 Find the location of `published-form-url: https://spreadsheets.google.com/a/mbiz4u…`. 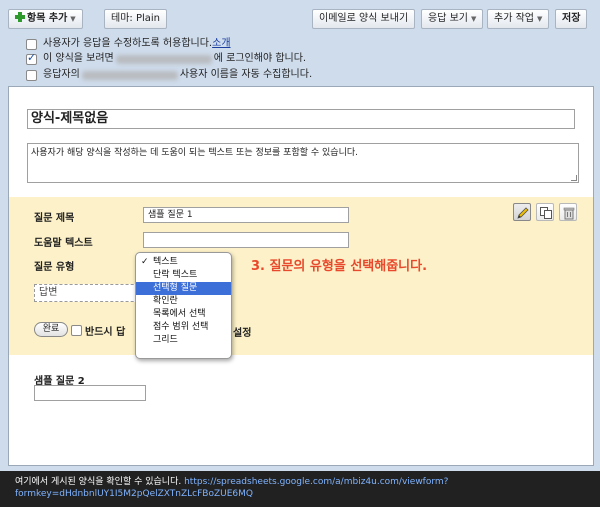

published-form-url: https://spreadsheets.google.com/a/mbiz4u… is located at coordinates (316, 482).